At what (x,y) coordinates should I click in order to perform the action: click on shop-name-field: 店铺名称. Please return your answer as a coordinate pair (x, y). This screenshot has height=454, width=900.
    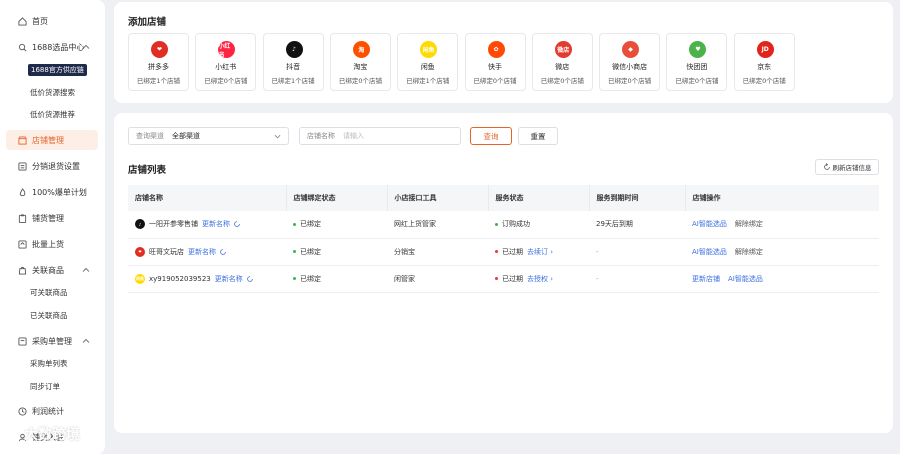
    Looking at the image, I should click on (380, 136).